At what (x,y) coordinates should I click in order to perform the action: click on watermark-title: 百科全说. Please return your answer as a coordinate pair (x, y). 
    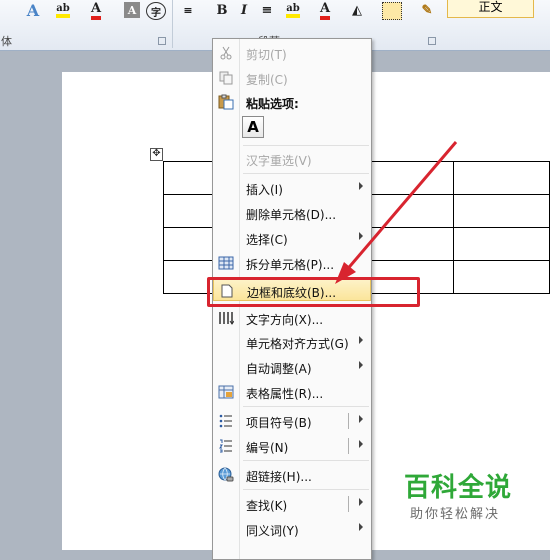
    Looking at the image, I should click on (458, 488).